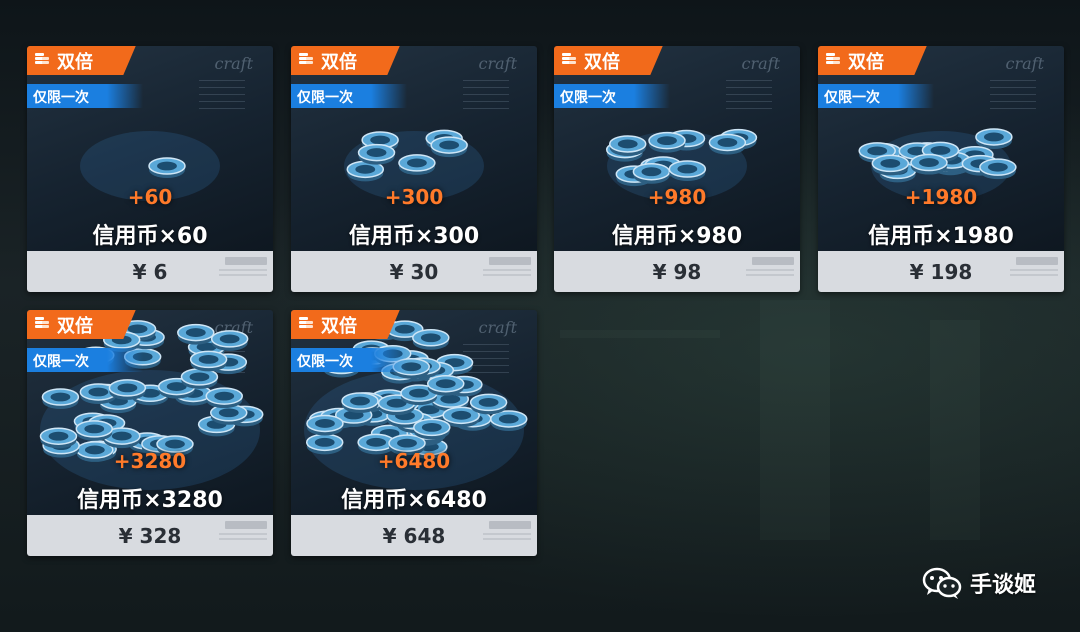  What do you see at coordinates (677, 197) in the screenshot?
I see `bonus-amount: +980` at bounding box center [677, 197].